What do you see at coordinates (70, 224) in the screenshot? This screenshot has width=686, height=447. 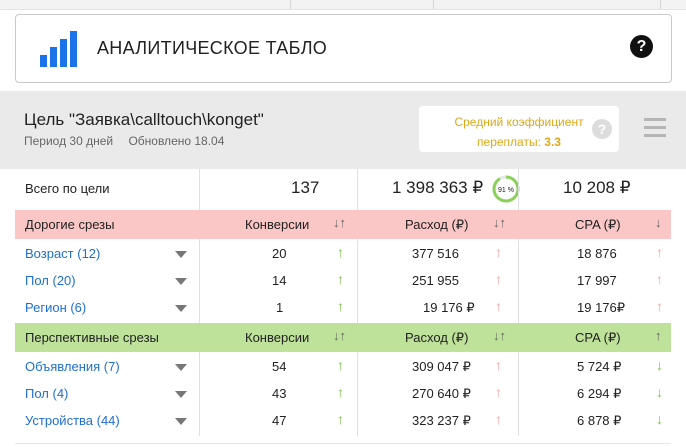 I see `section-title: Дорогие срезы` at bounding box center [70, 224].